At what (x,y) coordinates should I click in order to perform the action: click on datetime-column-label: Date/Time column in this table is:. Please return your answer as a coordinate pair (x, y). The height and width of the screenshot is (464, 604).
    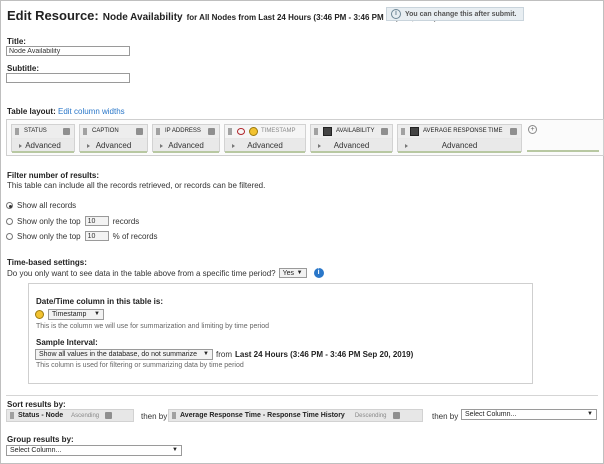
    Looking at the image, I should click on (99, 301).